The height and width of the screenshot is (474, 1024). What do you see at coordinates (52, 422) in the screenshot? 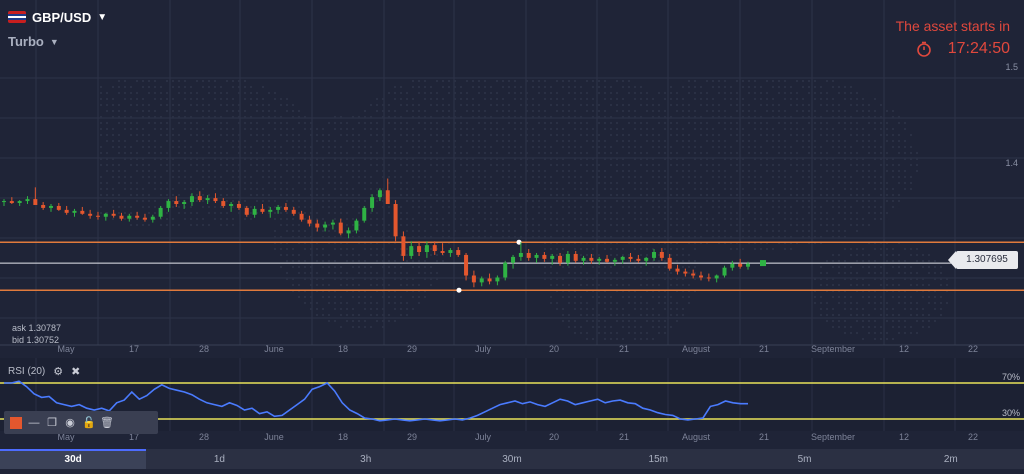
I see `copy-icon: ❐` at bounding box center [52, 422].